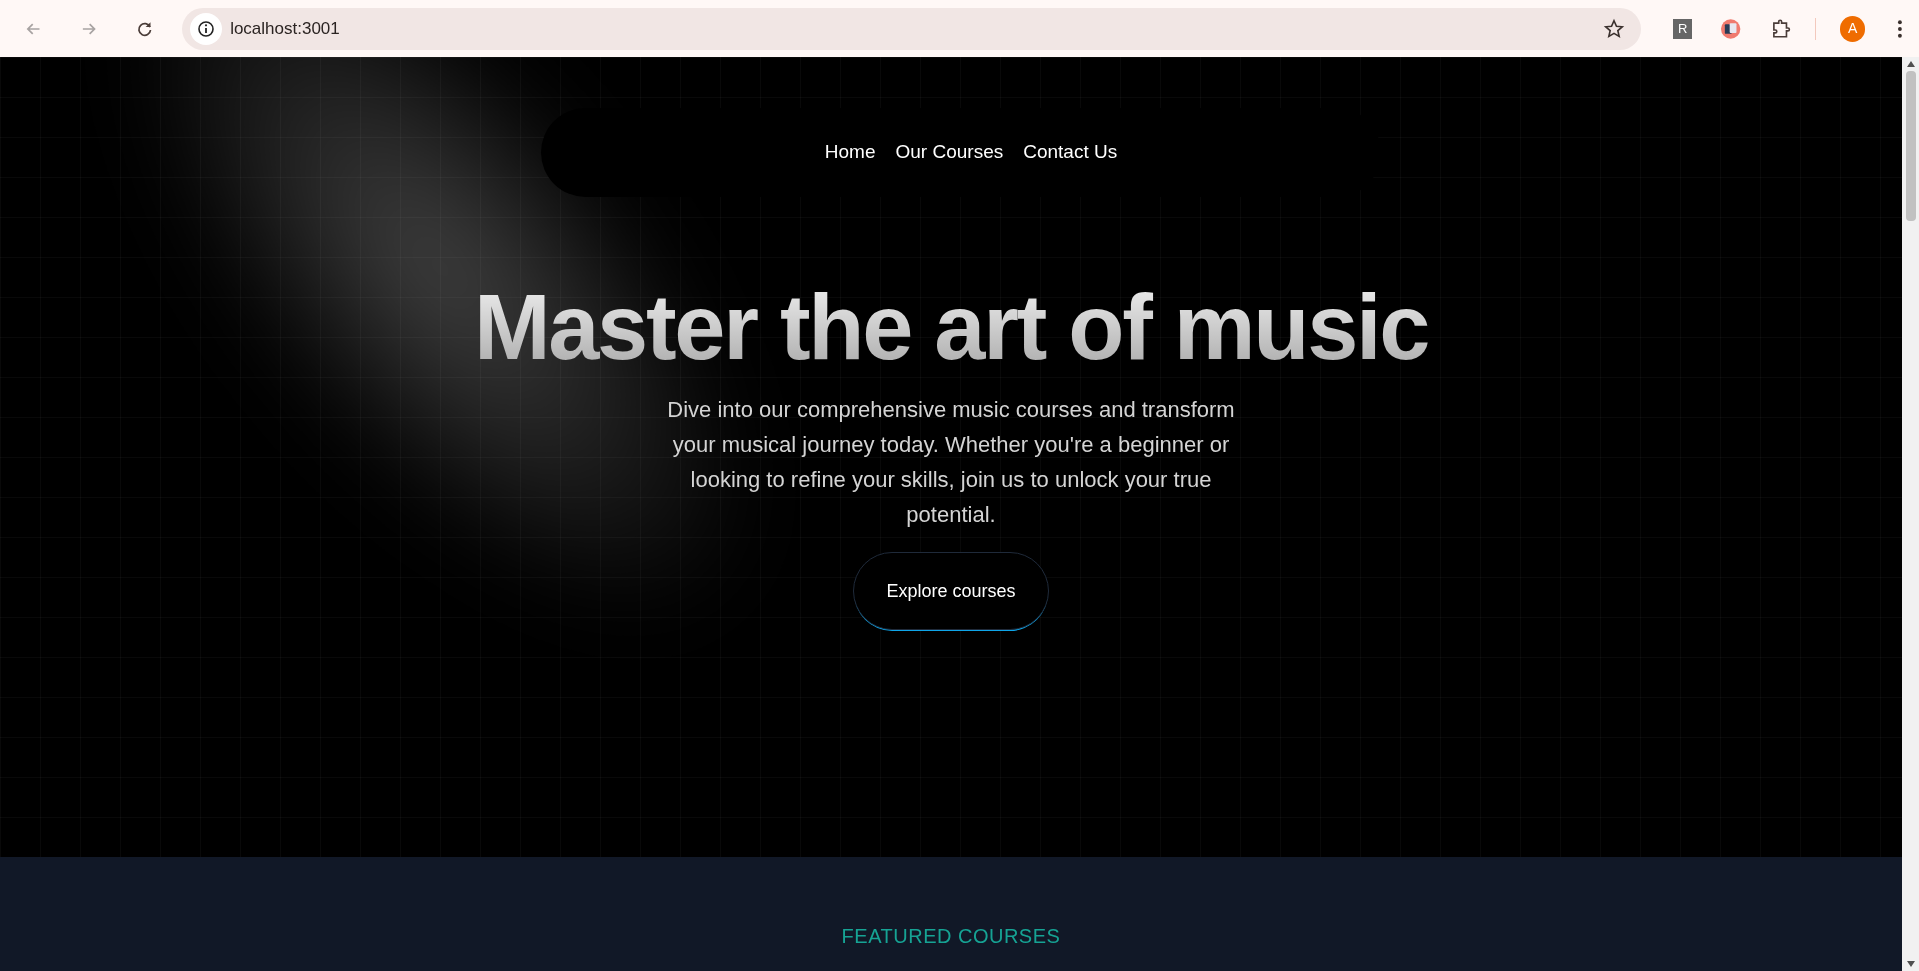  I want to click on explore-courses-button: Explore courses, so click(951, 591).